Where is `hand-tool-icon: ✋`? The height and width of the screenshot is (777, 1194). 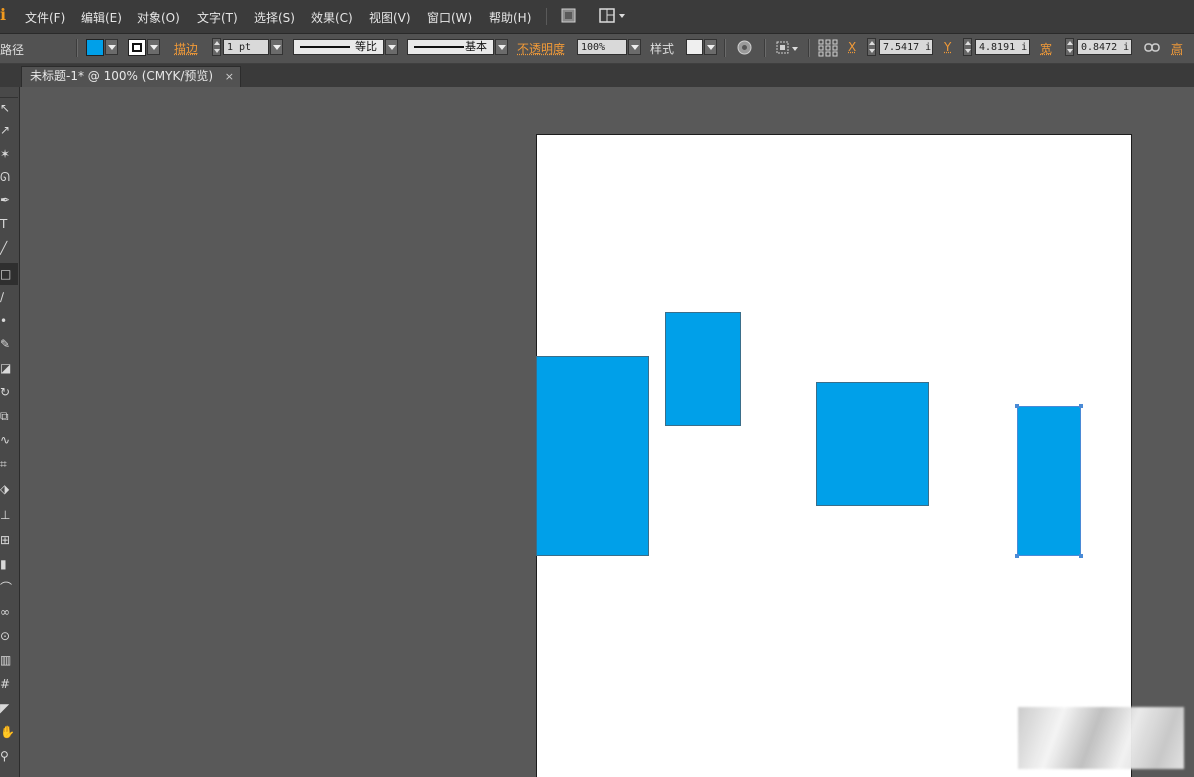
hand-tool-icon: ✋ is located at coordinates (9, 732).